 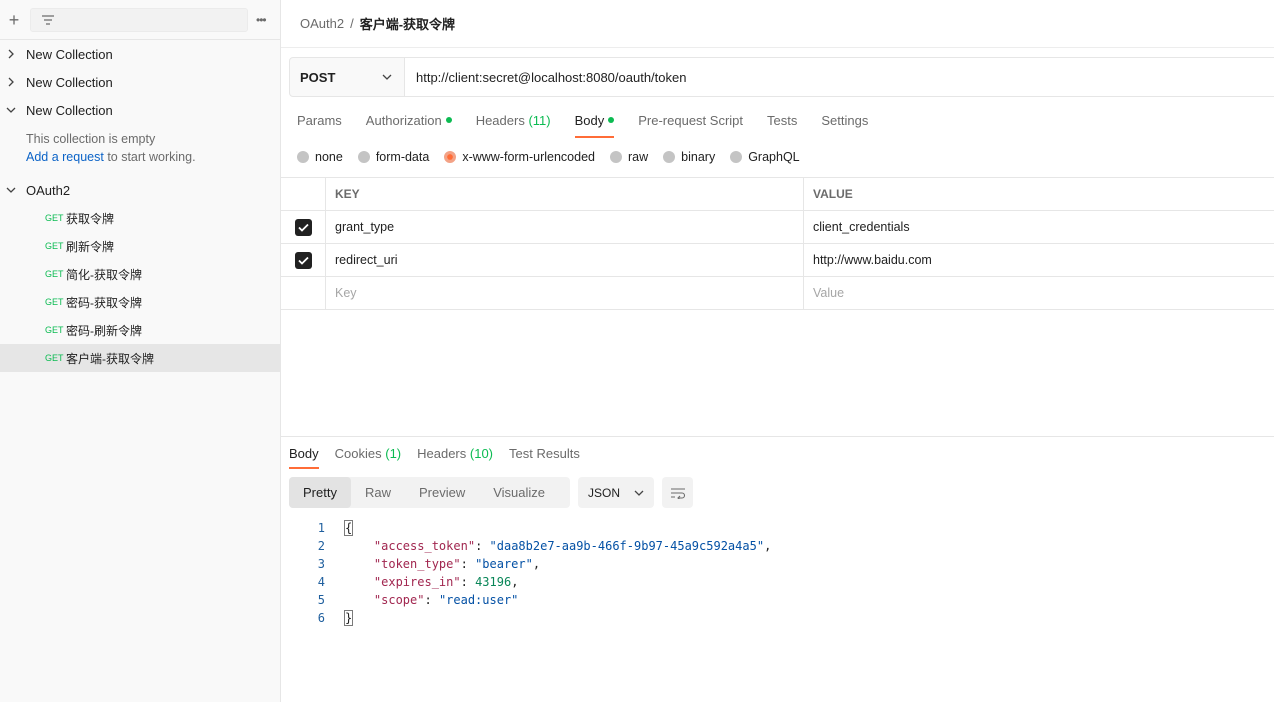 What do you see at coordinates (446, 600) in the screenshot?
I see `code-text: "scope": "read:user"` at bounding box center [446, 600].